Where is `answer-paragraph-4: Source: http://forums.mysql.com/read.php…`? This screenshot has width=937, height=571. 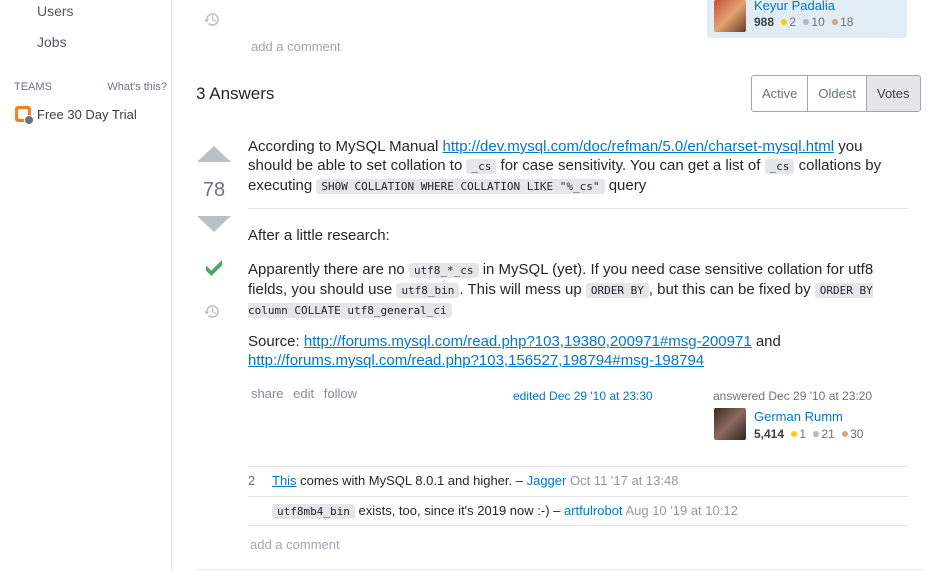
answer-paragraph-4: Source: http://forums.mysql.com/read.php… is located at coordinates (578, 351).